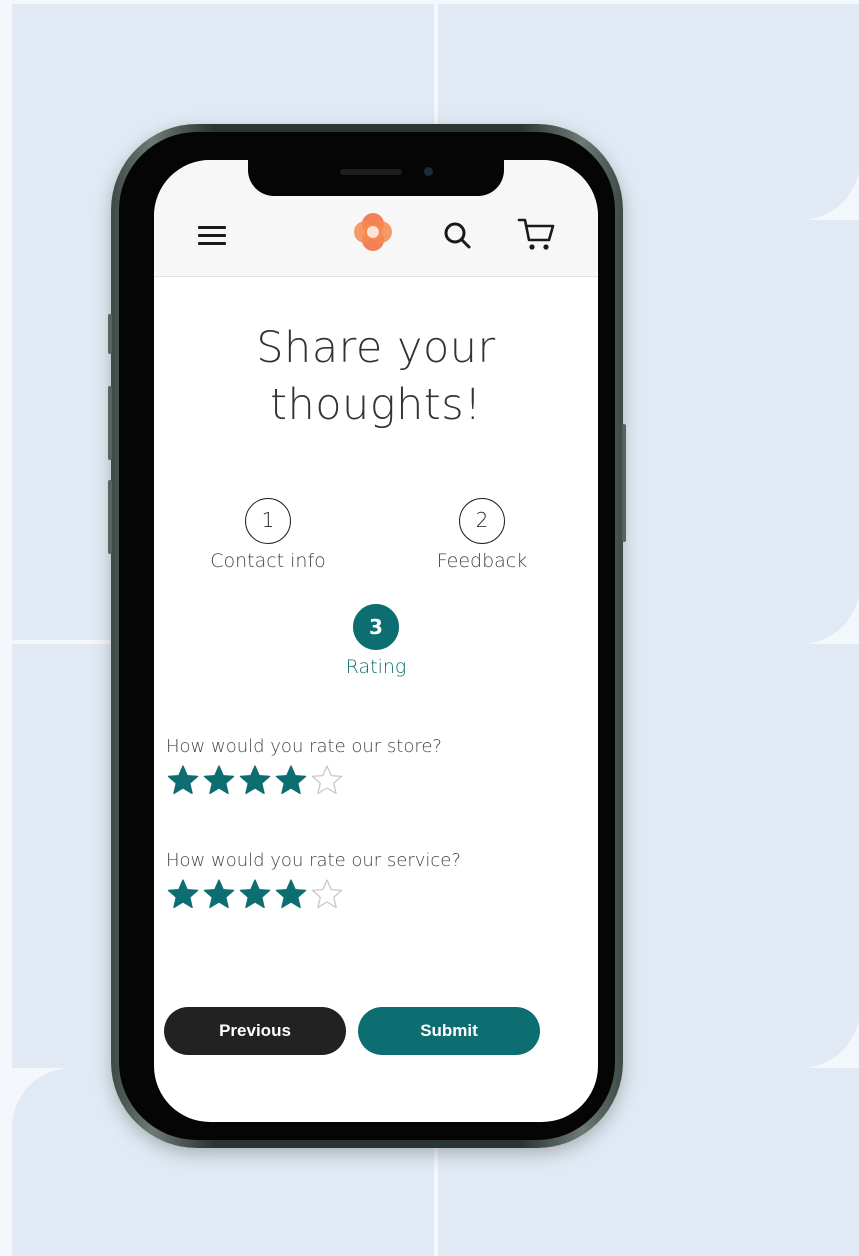 The image size is (859, 1256). Describe the element at coordinates (449, 1031) in the screenshot. I see `submit-button: Submit` at that location.